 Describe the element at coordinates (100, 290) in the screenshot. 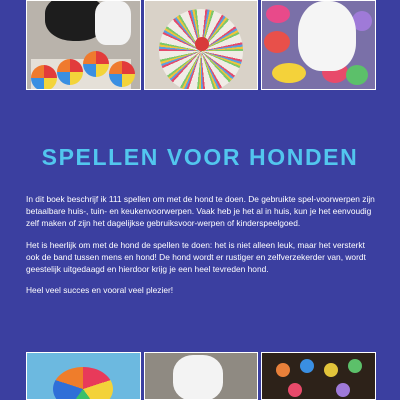

I see `paragraph: Heel veel succes en vooral veel plezier!` at that location.